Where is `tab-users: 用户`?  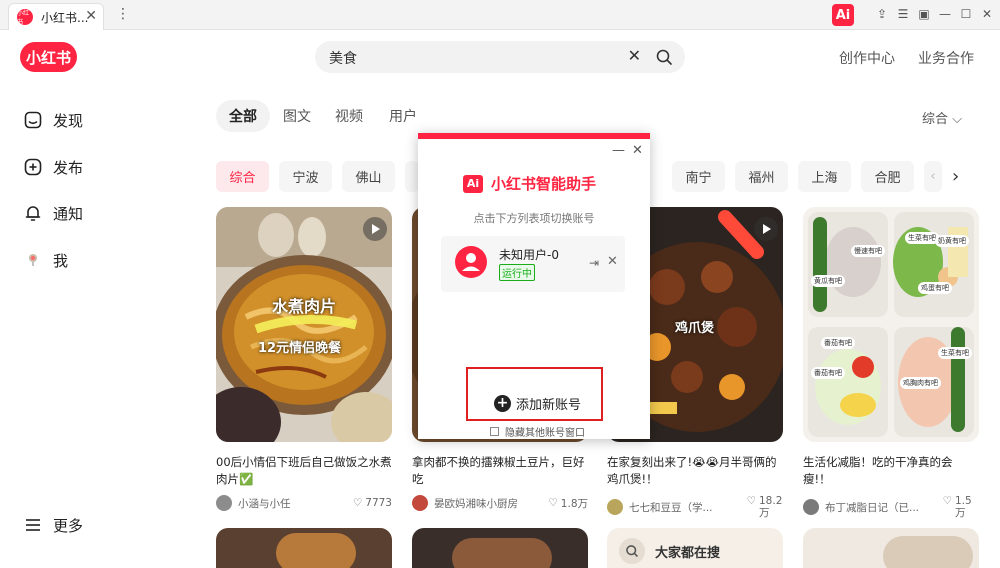 tab-users: 用户 is located at coordinates (403, 116).